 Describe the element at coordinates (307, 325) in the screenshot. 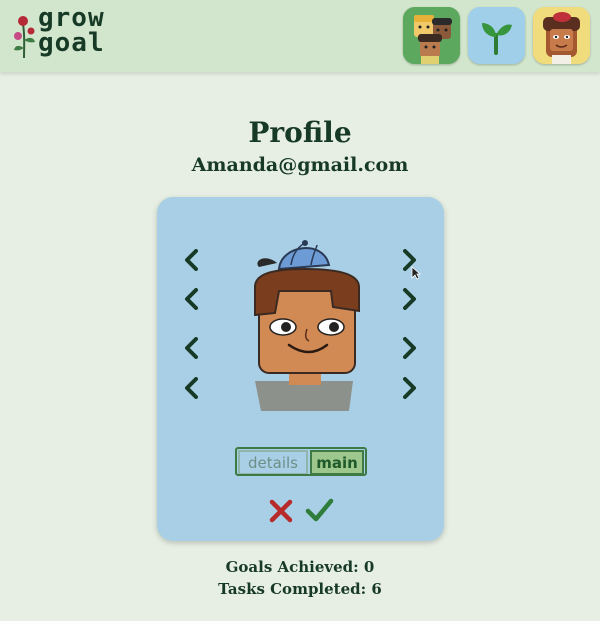

I see `avatar-preview` at that location.